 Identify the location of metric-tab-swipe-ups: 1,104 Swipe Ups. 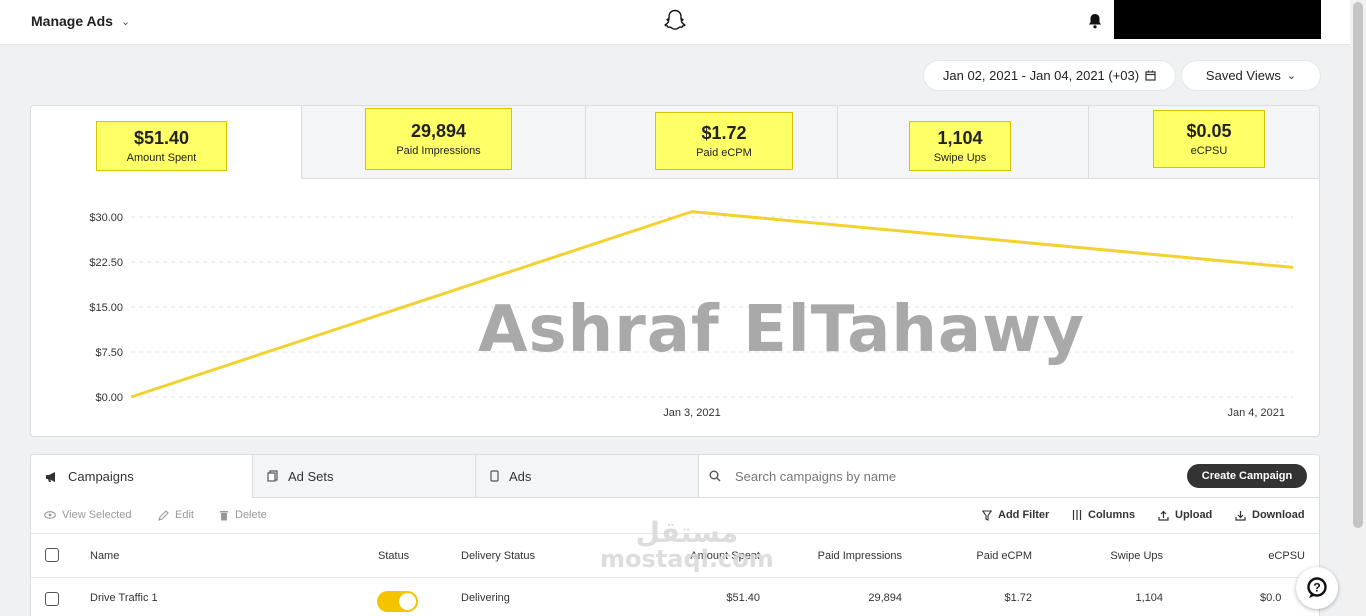
(962, 142).